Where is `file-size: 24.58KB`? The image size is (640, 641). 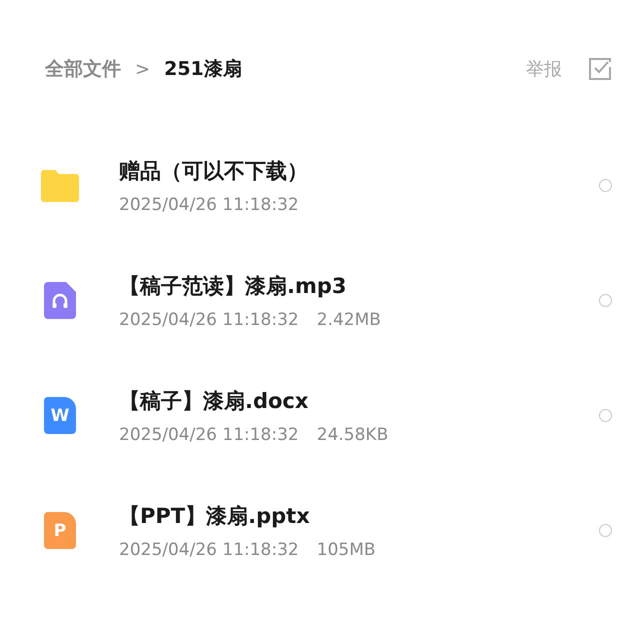
file-size: 24.58KB is located at coordinates (352, 434).